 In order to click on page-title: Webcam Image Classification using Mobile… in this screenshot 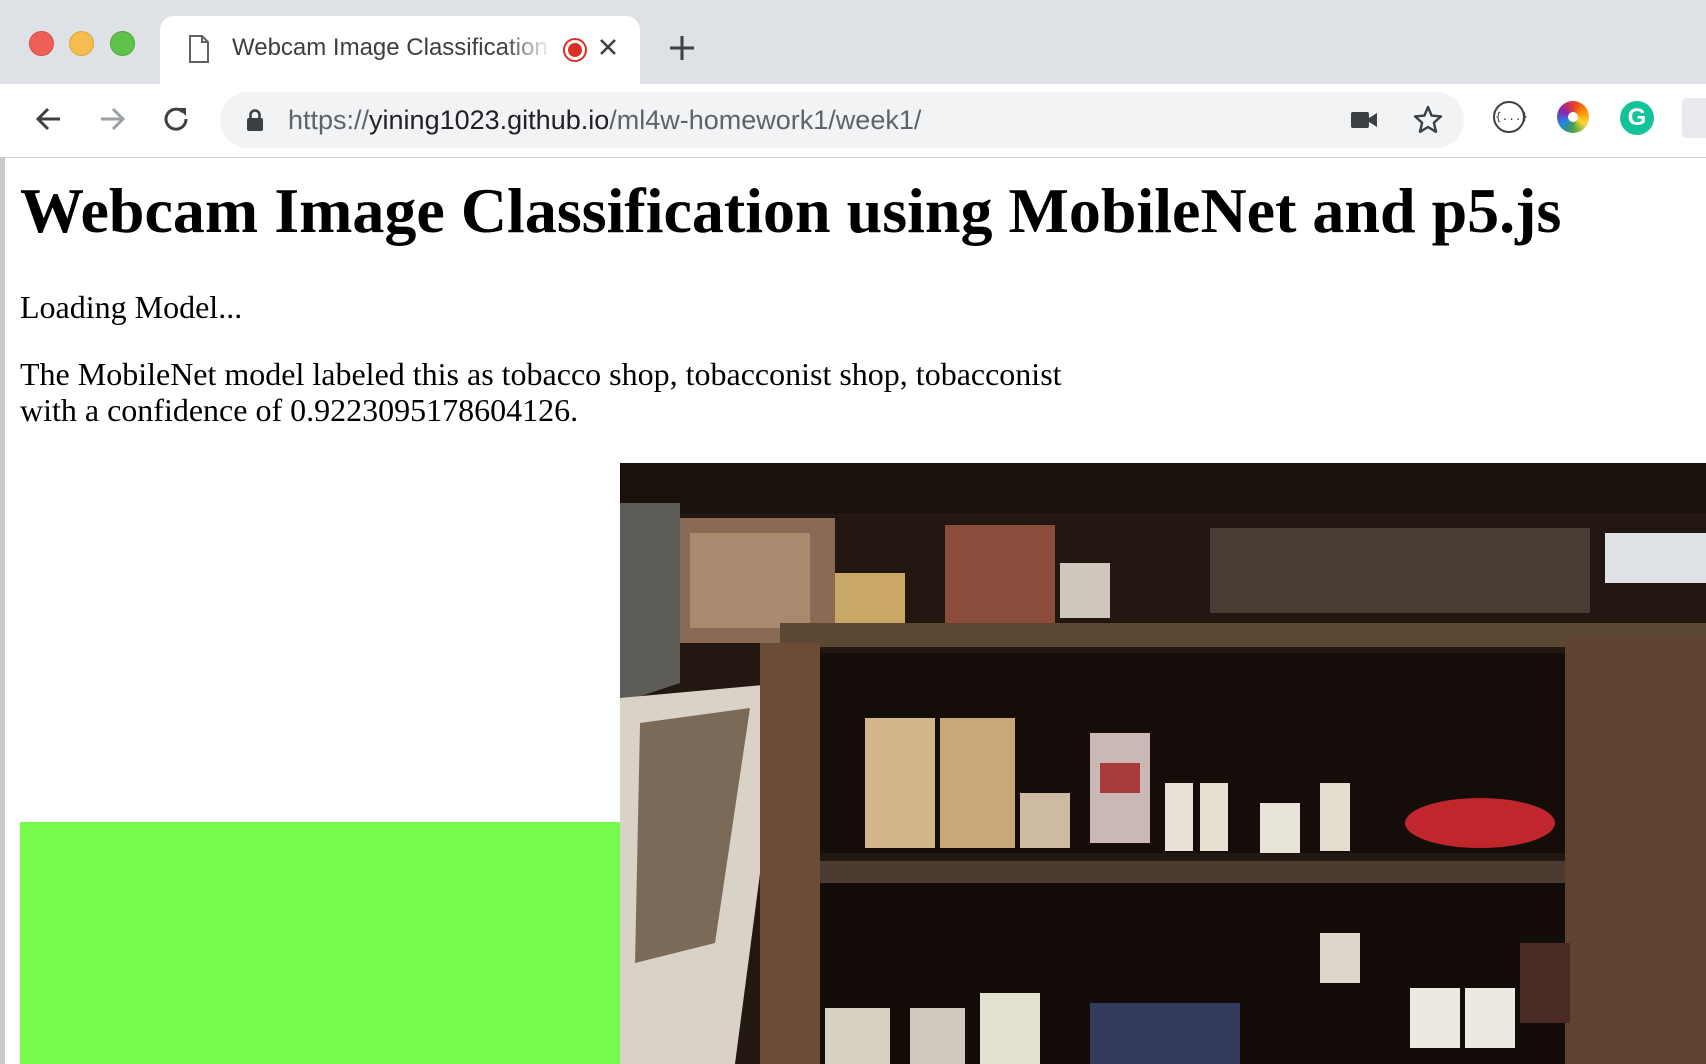, I will do `click(791, 210)`.